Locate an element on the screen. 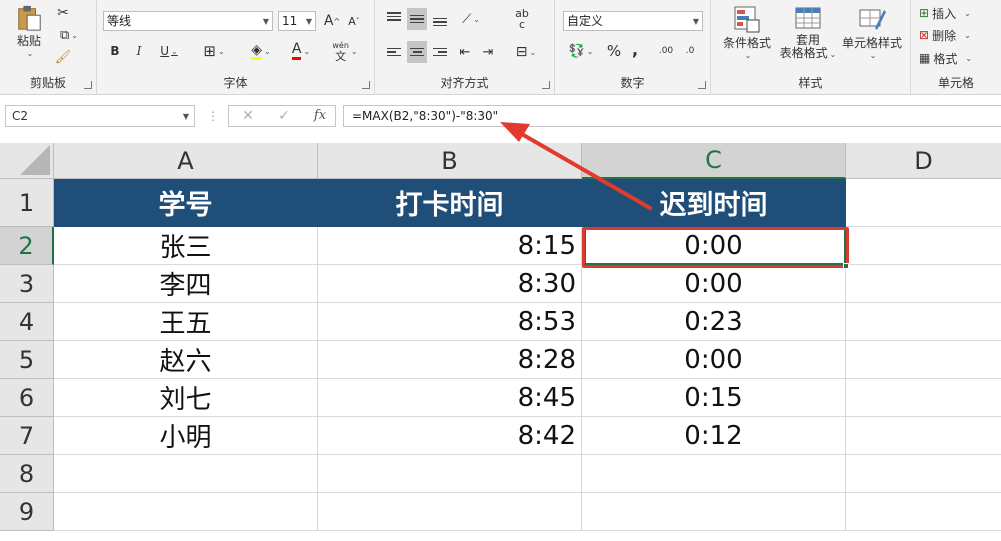  insert-function-button: fx is located at coordinates (320, 116).